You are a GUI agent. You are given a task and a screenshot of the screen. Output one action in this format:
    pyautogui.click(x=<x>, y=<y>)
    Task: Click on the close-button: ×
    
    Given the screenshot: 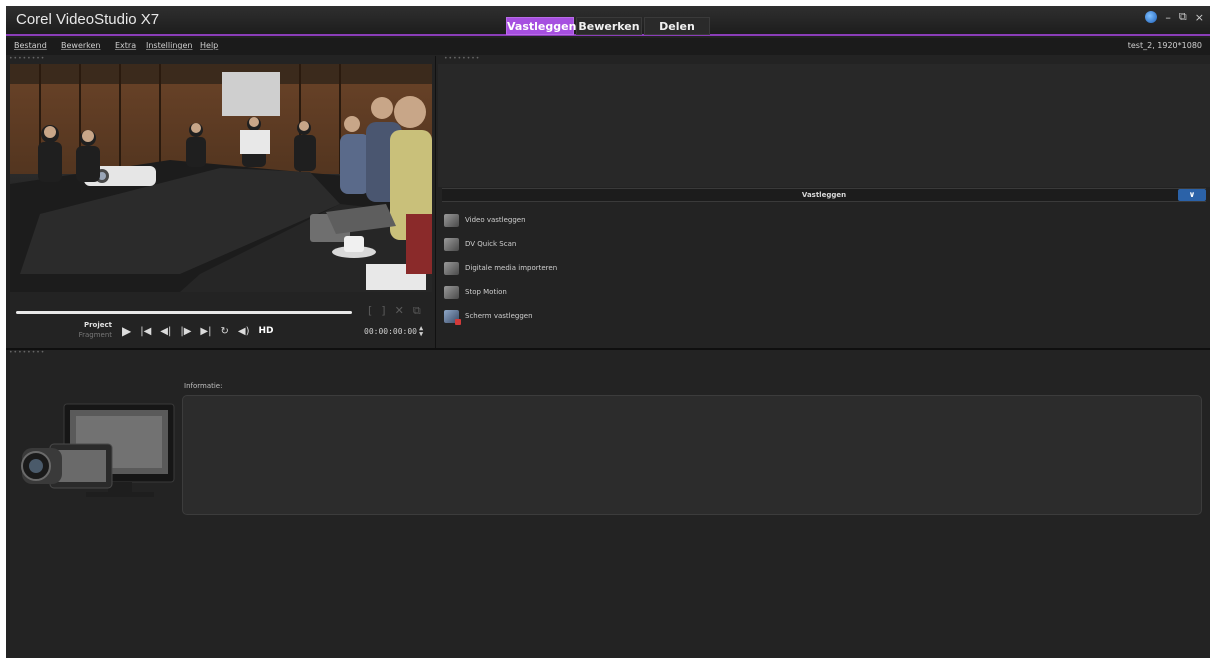 What is the action you would take?
    pyautogui.click(x=1199, y=17)
    